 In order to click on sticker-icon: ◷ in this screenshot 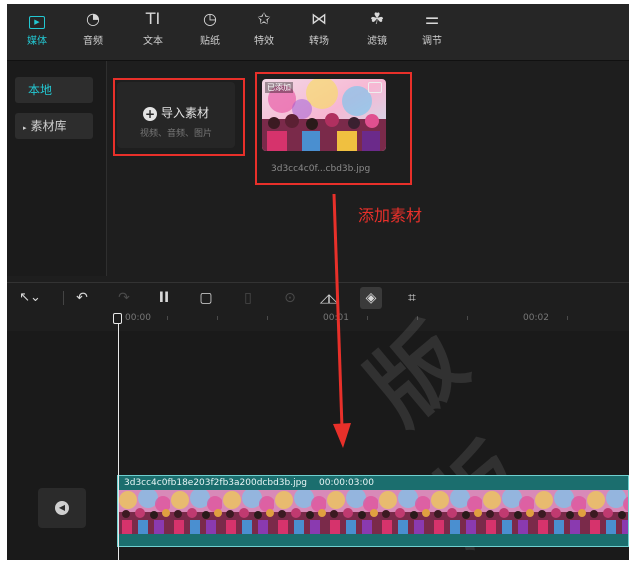, I will do `click(210, 18)`.